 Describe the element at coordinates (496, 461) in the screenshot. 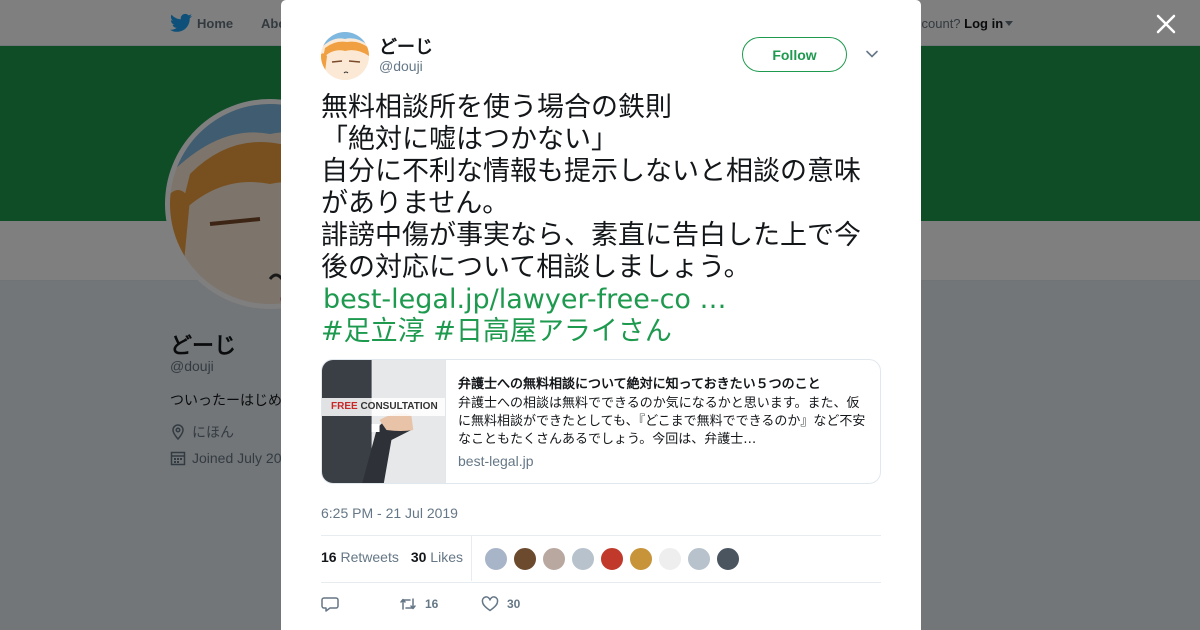

I see `card-domain: best-legal.jp` at that location.